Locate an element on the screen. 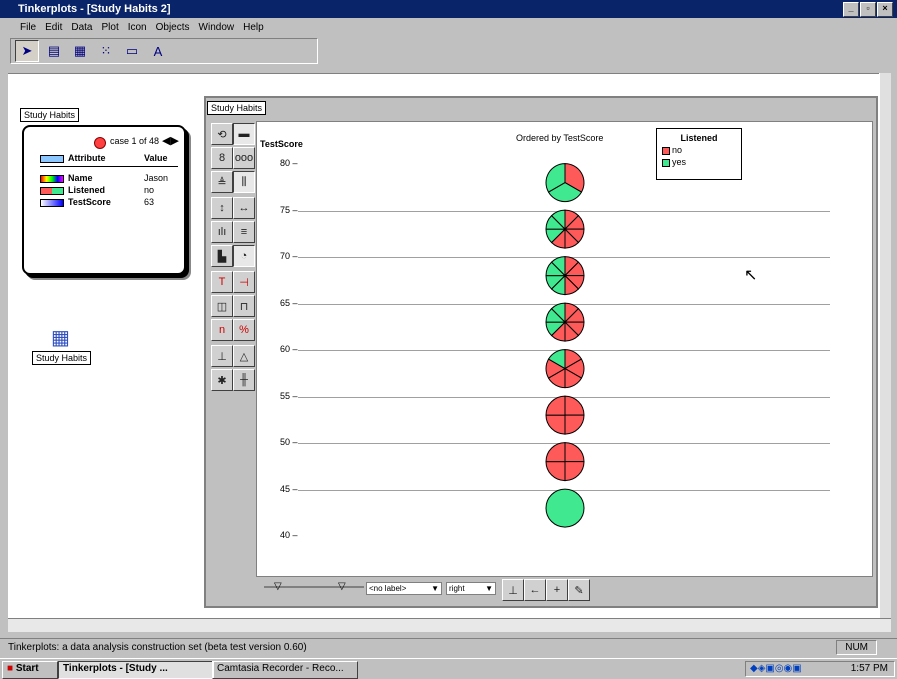 Image resolution: width=897 pixels, height=679 pixels. pie-layer is located at coordinates (565, 345).